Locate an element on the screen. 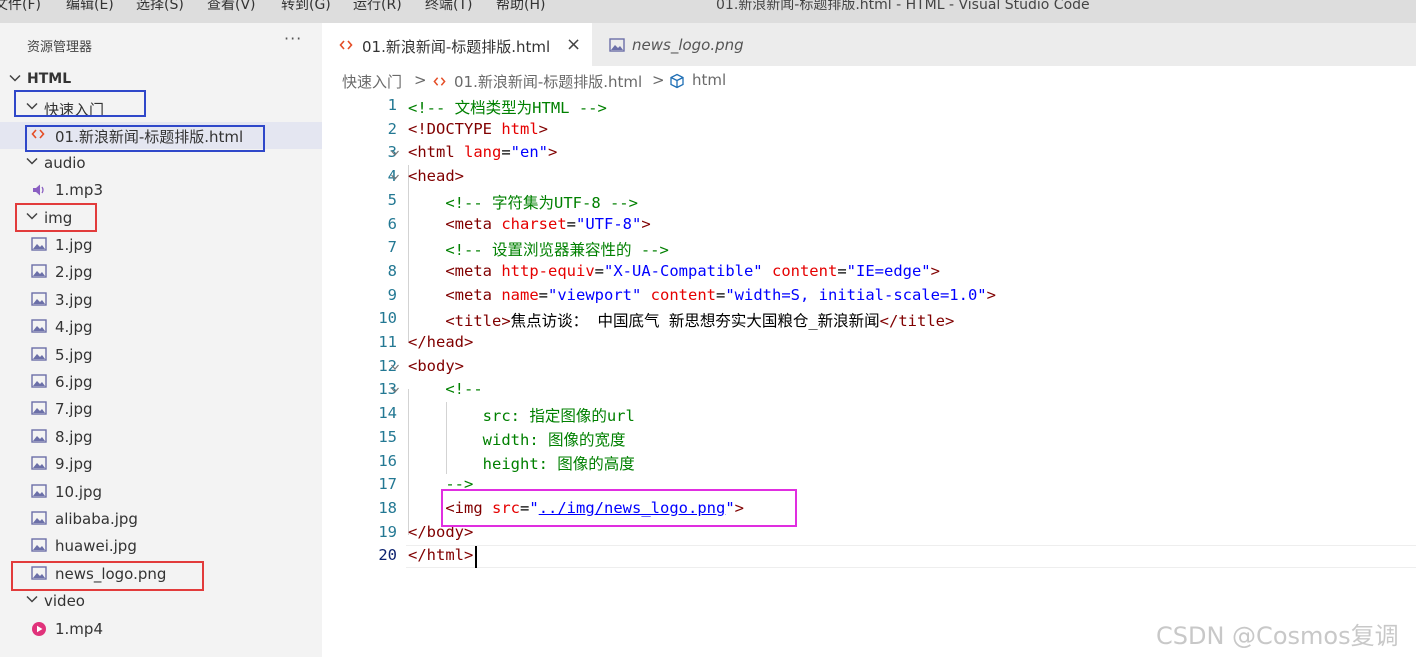 Image resolution: width=1416 pixels, height=657 pixels. code-line: 19 </body> is located at coordinates (869, 535).